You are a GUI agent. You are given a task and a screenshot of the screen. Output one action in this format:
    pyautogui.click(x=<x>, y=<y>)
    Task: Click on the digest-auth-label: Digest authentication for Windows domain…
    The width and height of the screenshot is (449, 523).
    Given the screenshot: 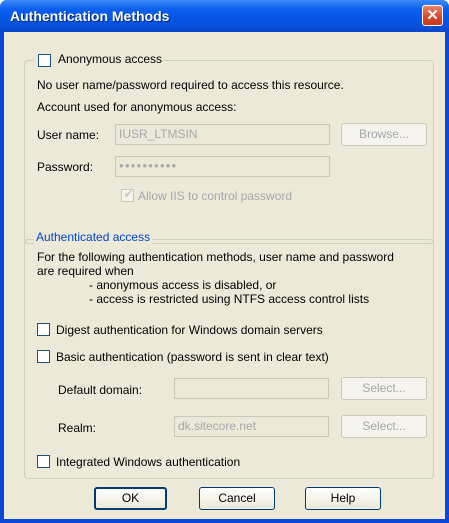 What is the action you would take?
    pyautogui.click(x=189, y=330)
    